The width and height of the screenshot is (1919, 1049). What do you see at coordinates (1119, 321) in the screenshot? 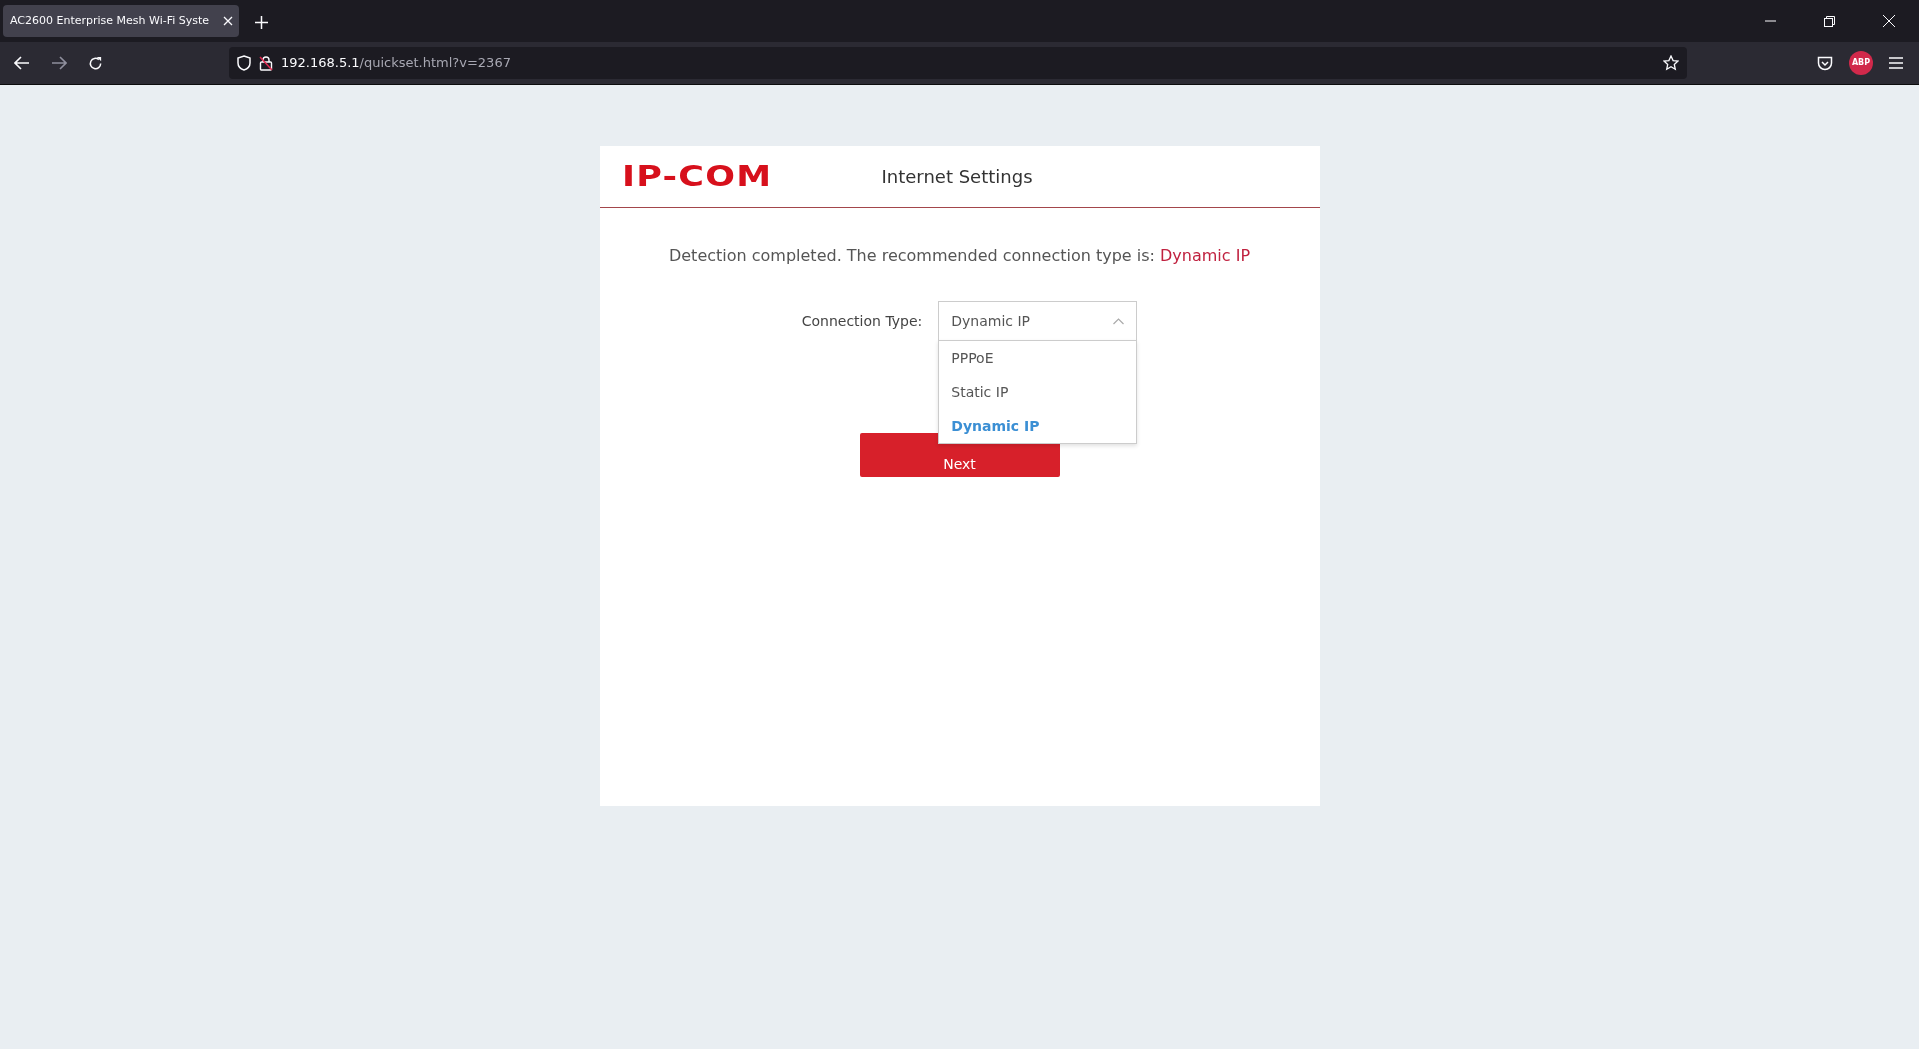
I see `chevron-up-icon` at bounding box center [1119, 321].